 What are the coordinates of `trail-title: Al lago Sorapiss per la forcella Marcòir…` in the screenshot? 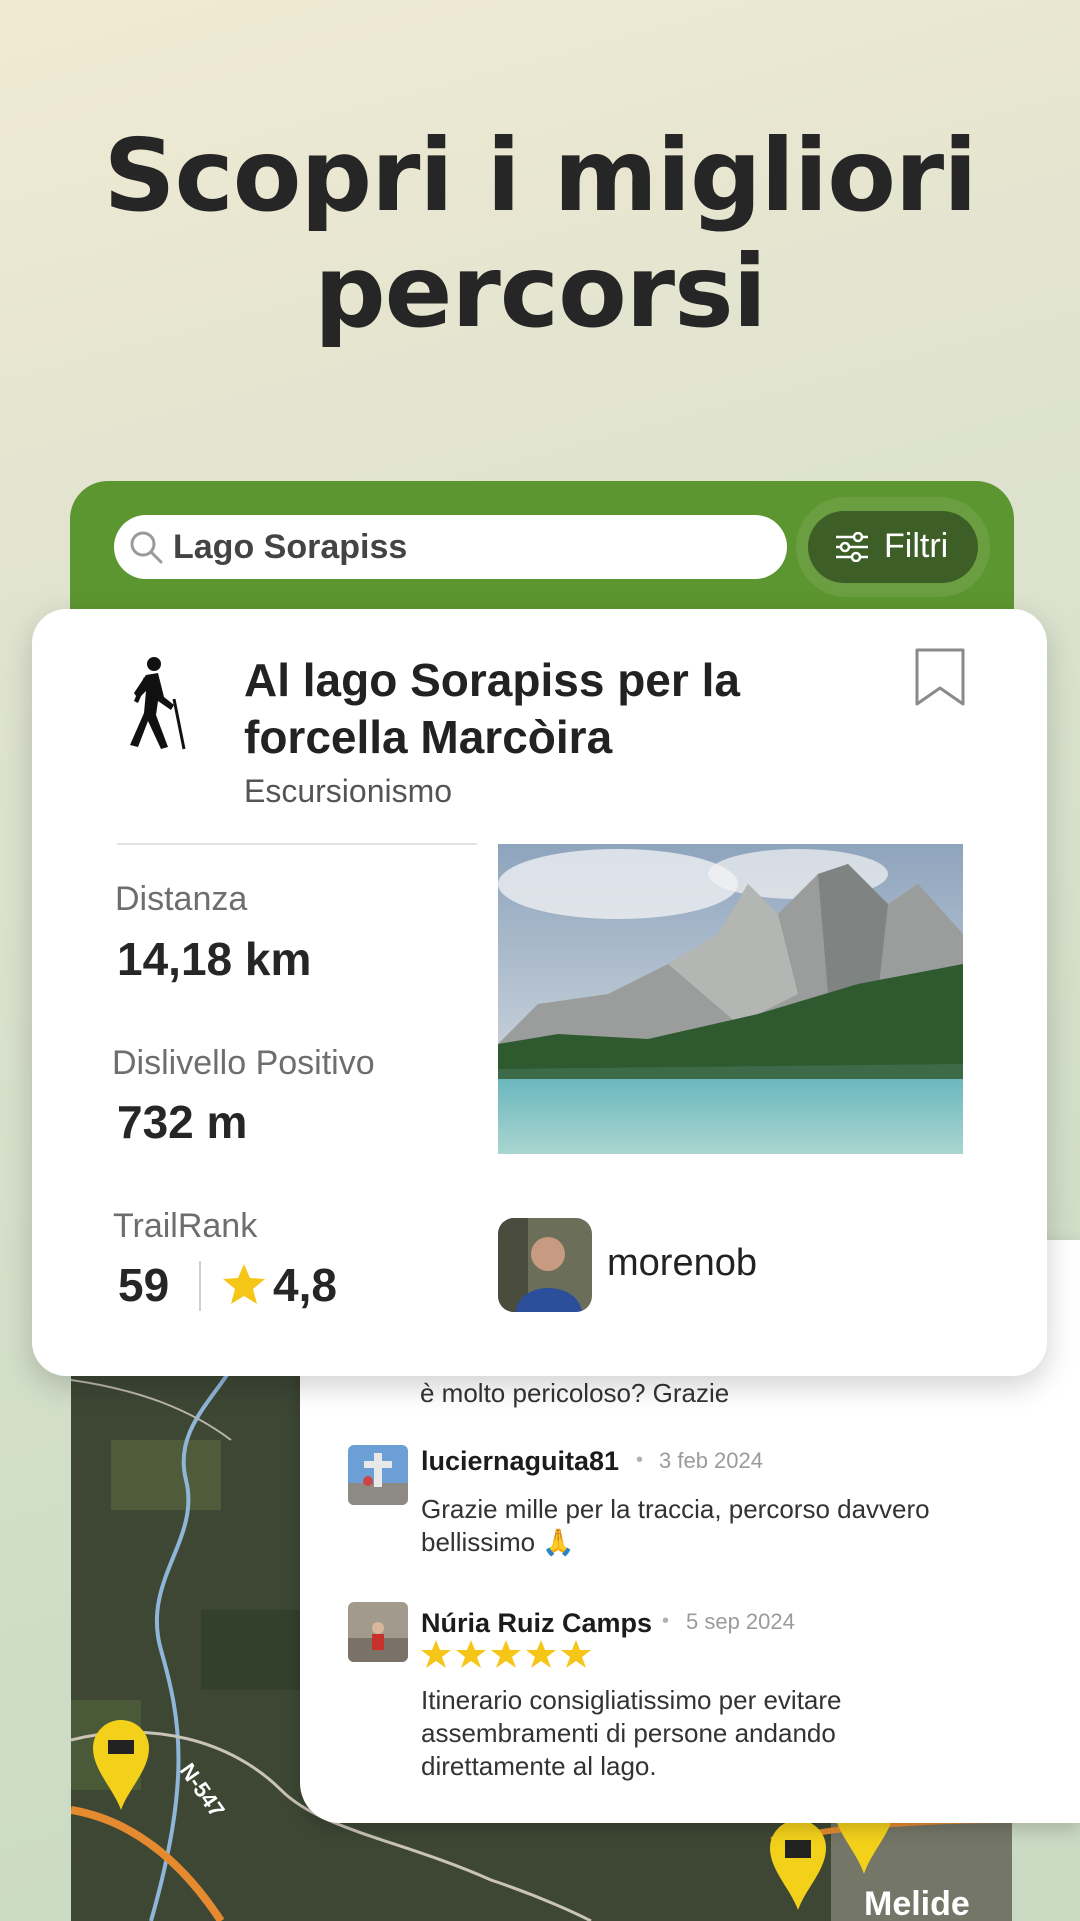 It's located at (544, 709).